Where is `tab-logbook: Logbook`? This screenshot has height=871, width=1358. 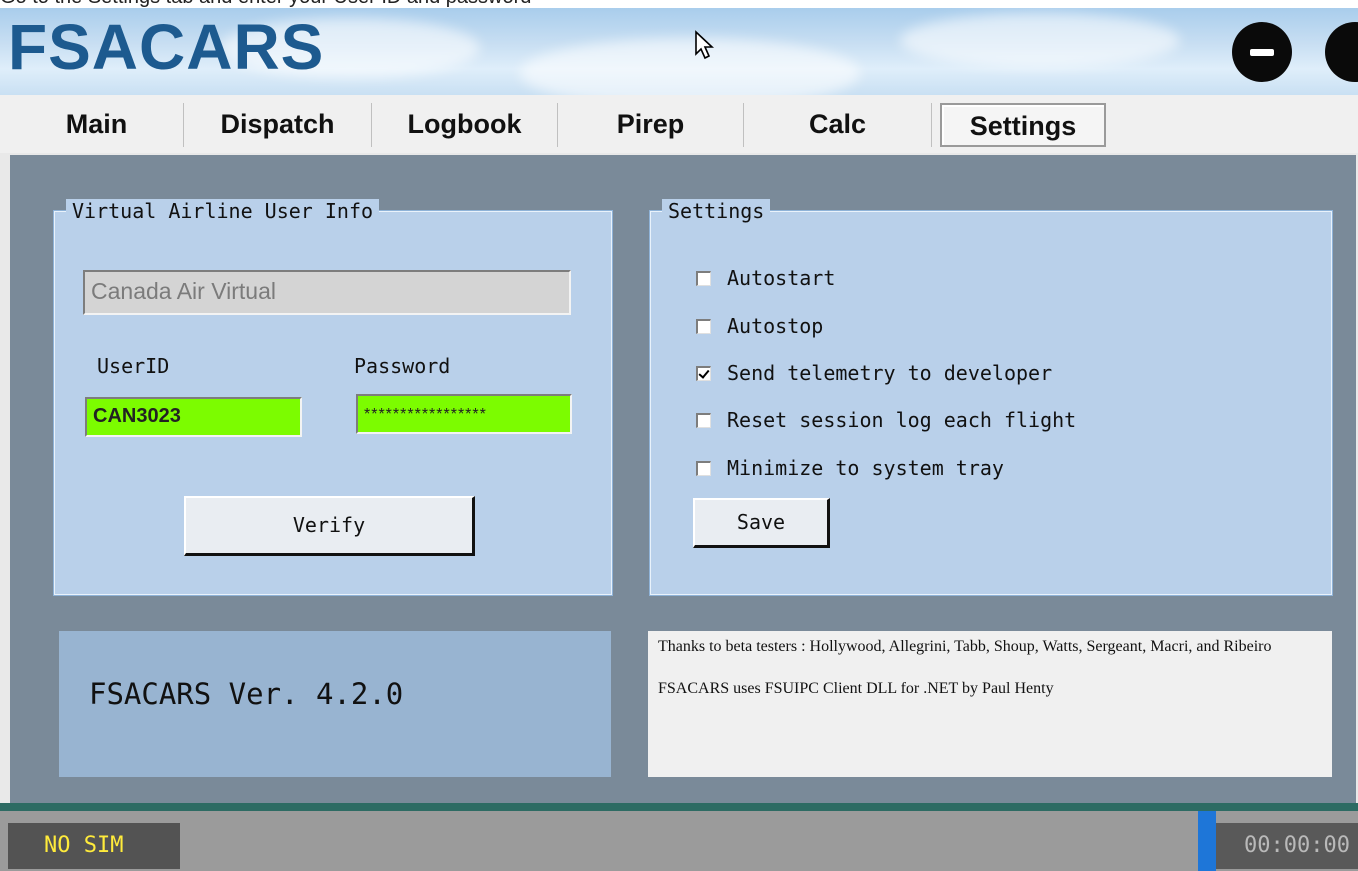
tab-logbook: Logbook is located at coordinates (465, 125).